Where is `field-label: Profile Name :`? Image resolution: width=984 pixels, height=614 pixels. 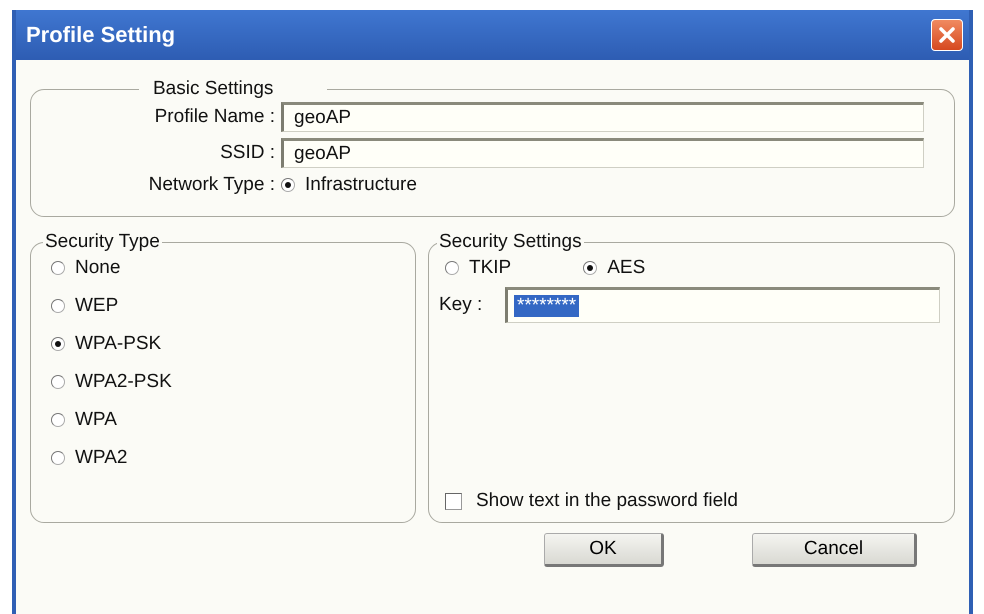
field-label: Profile Name : is located at coordinates (214, 117).